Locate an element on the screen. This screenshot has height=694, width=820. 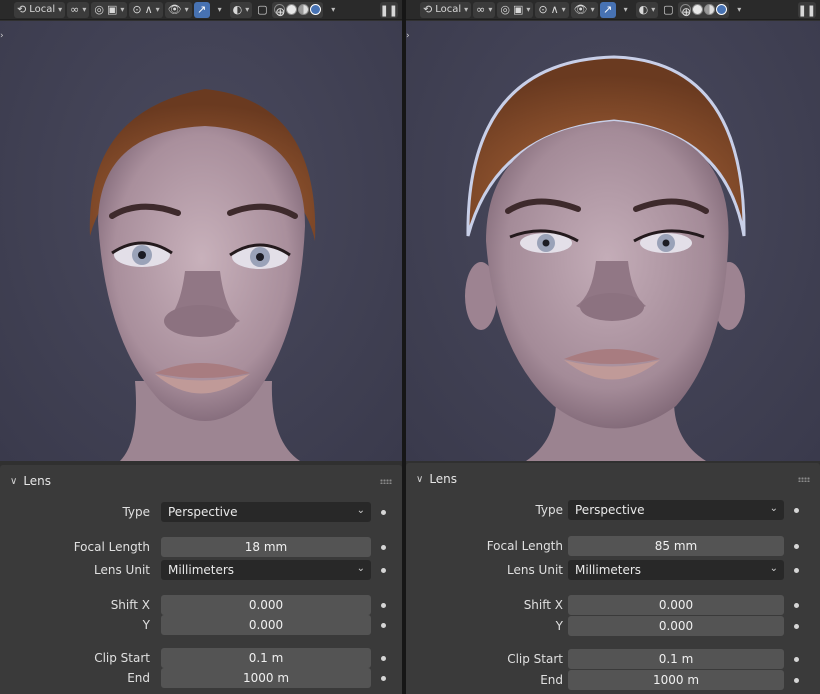
type-value: Perspective is located at coordinates (203, 512).